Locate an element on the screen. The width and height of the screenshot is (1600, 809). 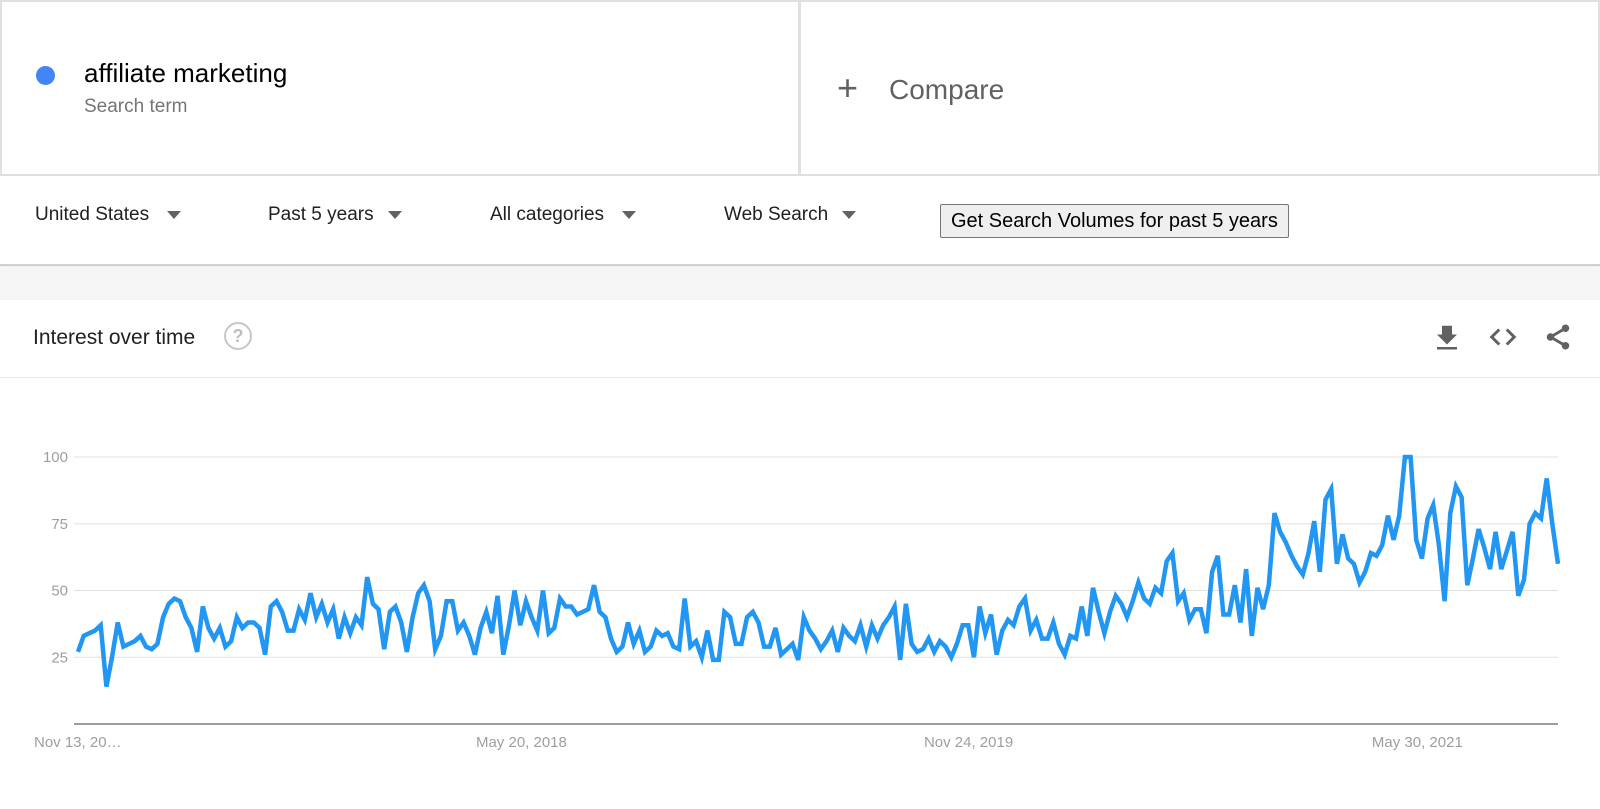
search-term-card: affiliate marketing Search term is located at coordinates (400, 88).